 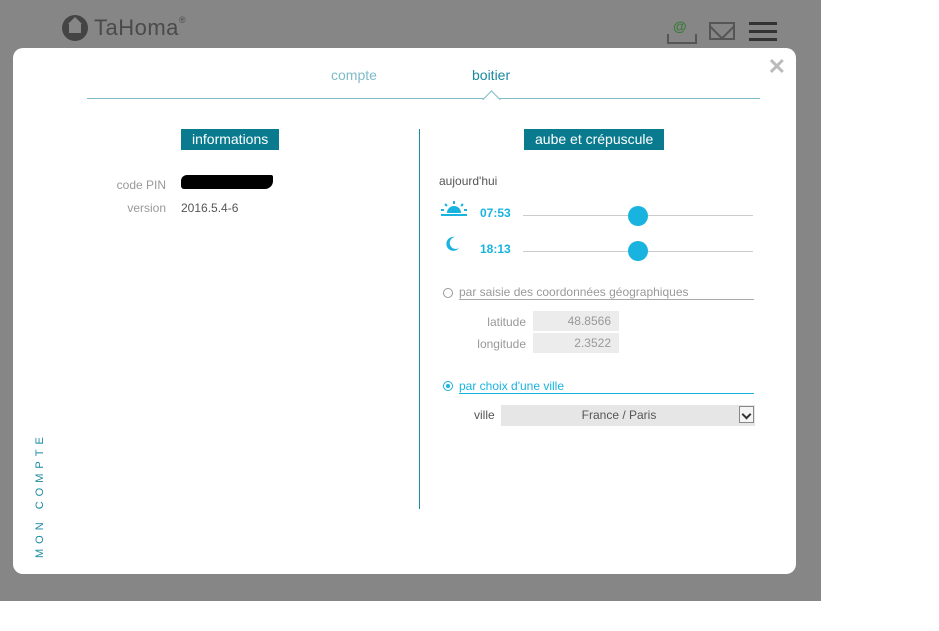 I want to click on coords-option-radio, so click(x=448, y=293).